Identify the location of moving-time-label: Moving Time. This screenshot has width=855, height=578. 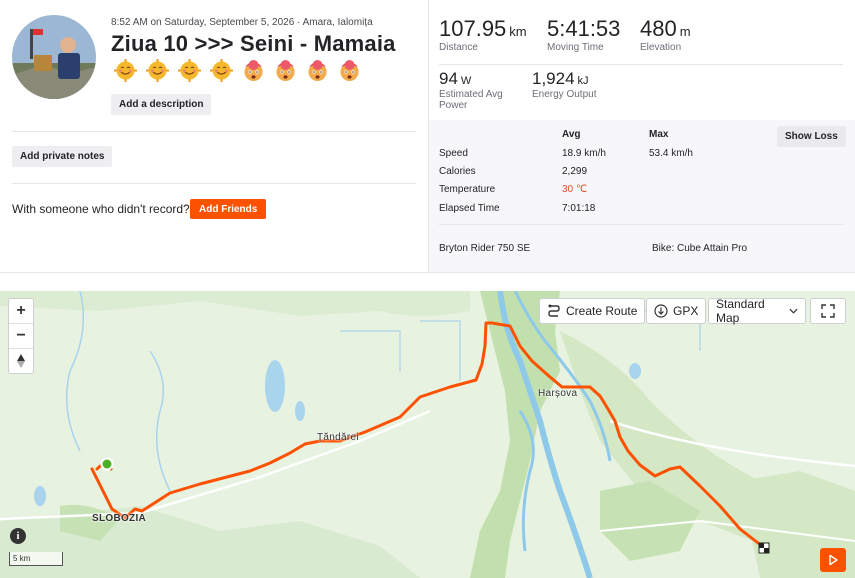
(575, 47).